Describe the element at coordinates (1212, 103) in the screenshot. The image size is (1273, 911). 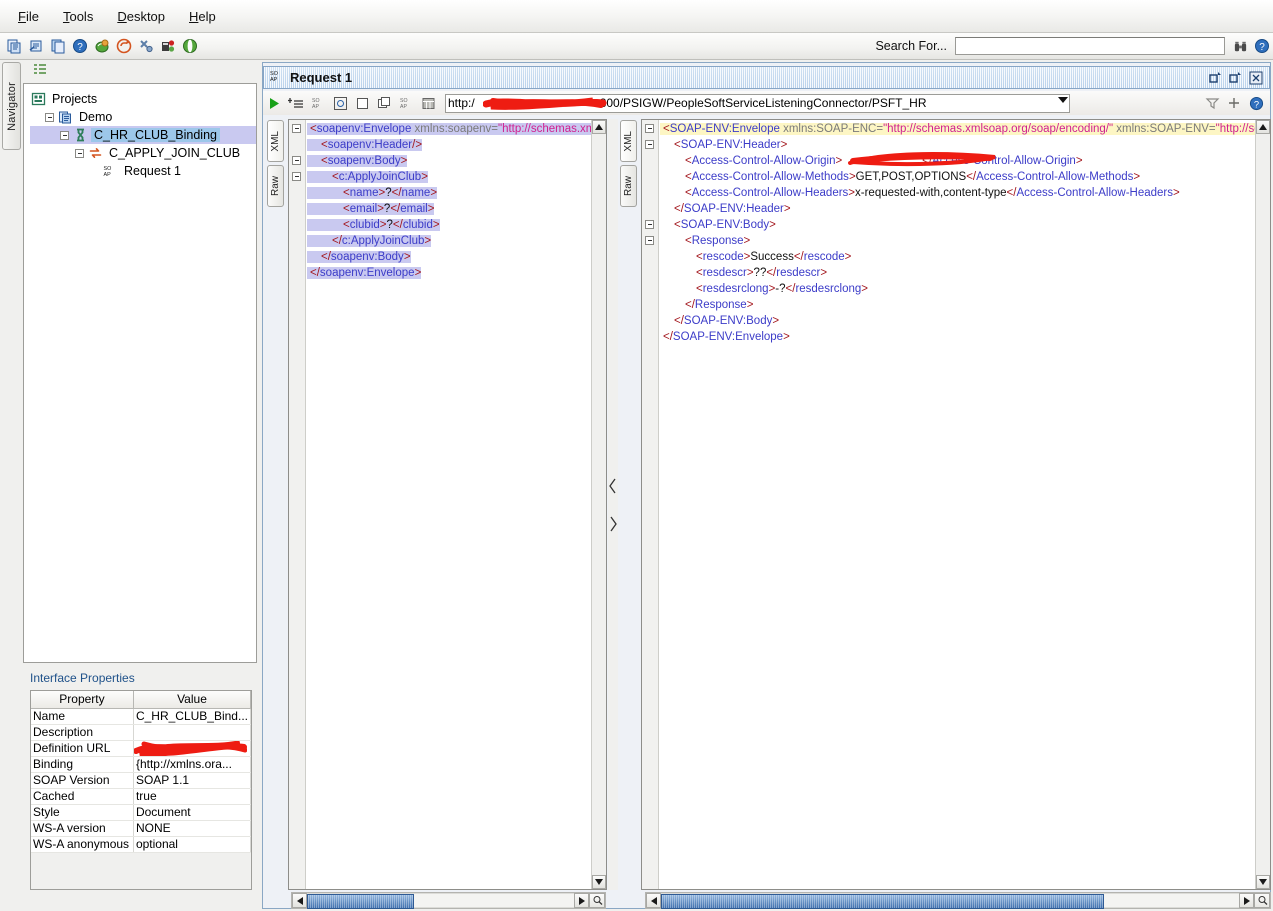
I see `filter-icon` at that location.